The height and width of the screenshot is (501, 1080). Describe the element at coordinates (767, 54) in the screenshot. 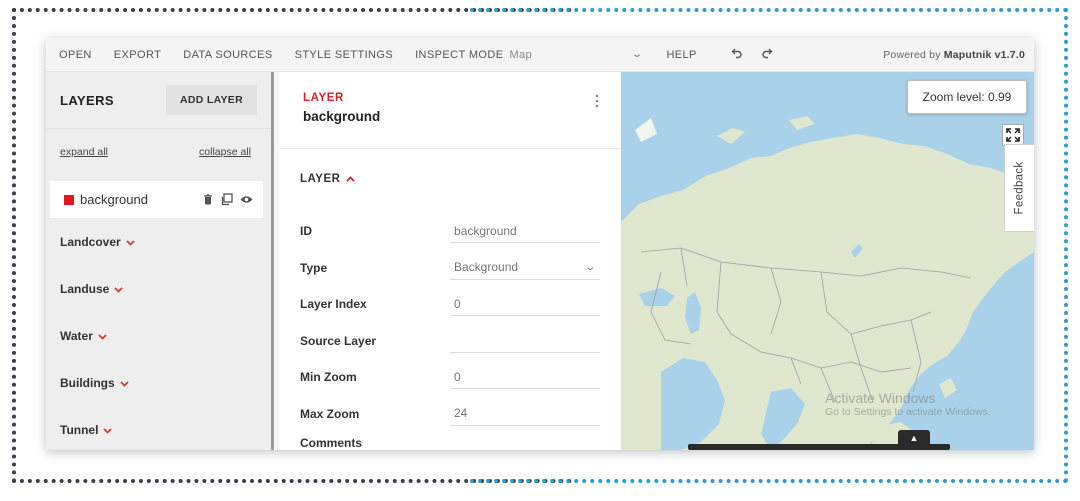

I see `redo-icon` at that location.